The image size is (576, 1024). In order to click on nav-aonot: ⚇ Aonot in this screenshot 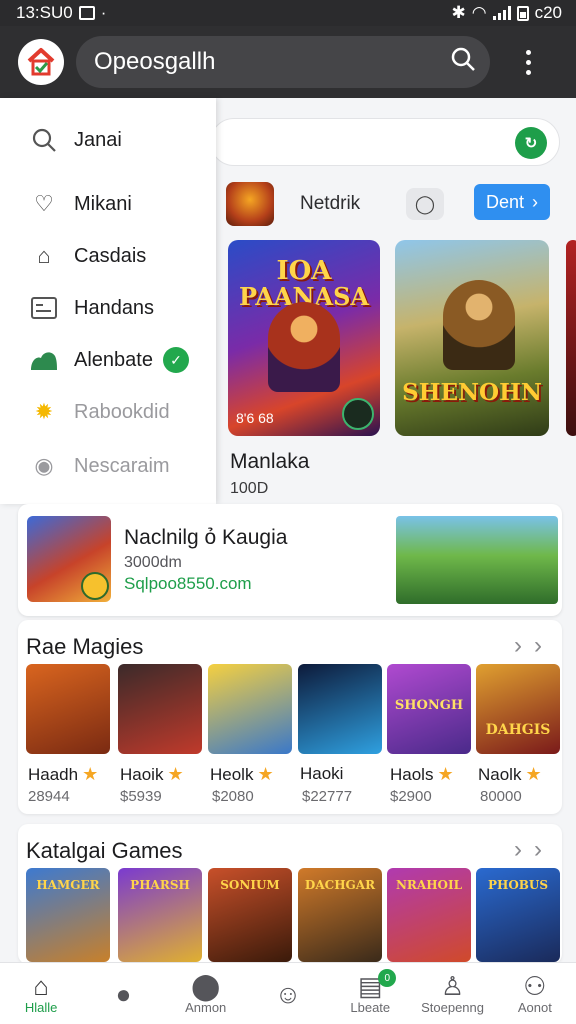, I will do `click(535, 993)`.